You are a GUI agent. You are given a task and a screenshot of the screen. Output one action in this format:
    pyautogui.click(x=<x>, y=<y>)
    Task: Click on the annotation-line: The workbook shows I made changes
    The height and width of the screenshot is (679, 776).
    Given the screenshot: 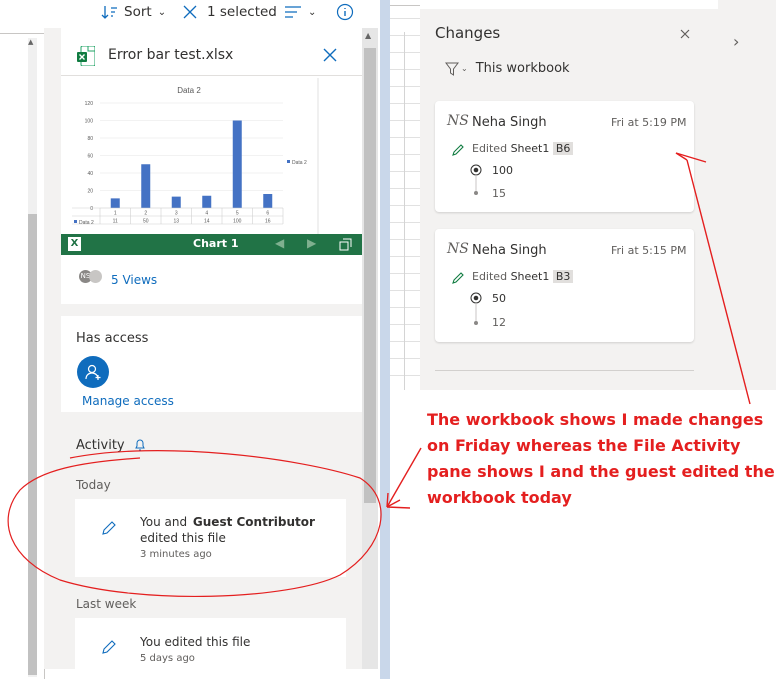 What is the action you would take?
    pyautogui.click(x=595, y=419)
    